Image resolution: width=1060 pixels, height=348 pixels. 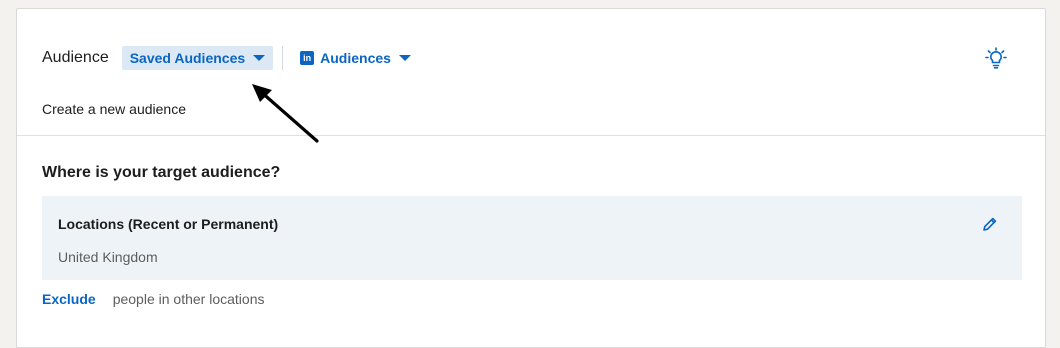 I want to click on linkedin-audiences-dropdown: in Audiences, so click(x=355, y=58).